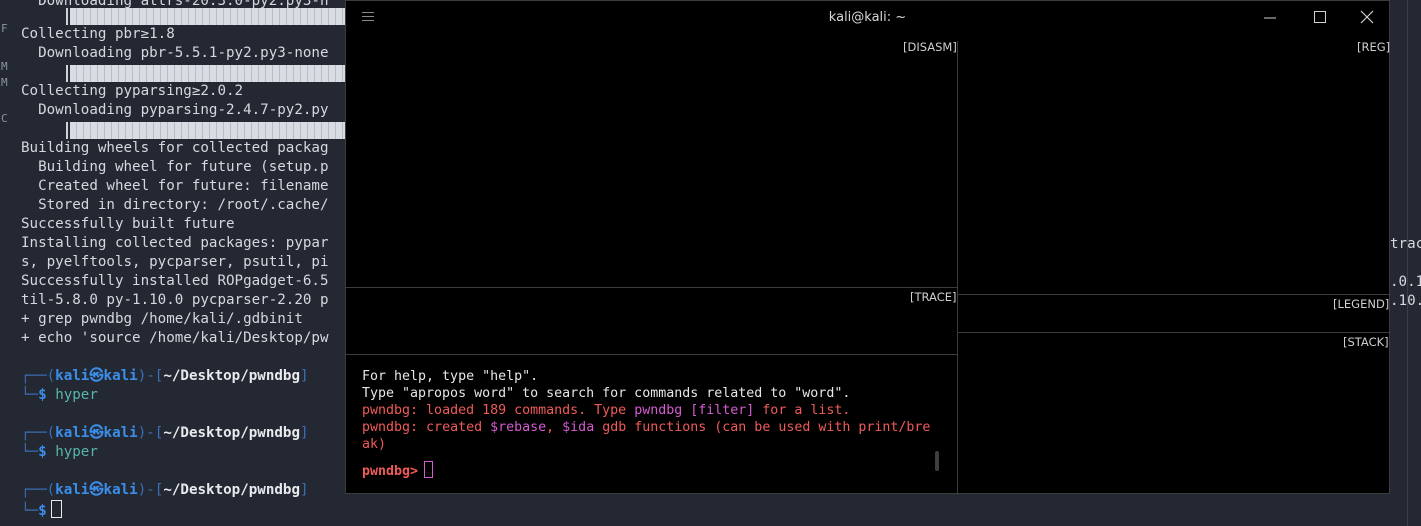 The image size is (1421, 526). What do you see at coordinates (646, 470) in the screenshot?
I see `gdb-input-line: pwndbg>` at bounding box center [646, 470].